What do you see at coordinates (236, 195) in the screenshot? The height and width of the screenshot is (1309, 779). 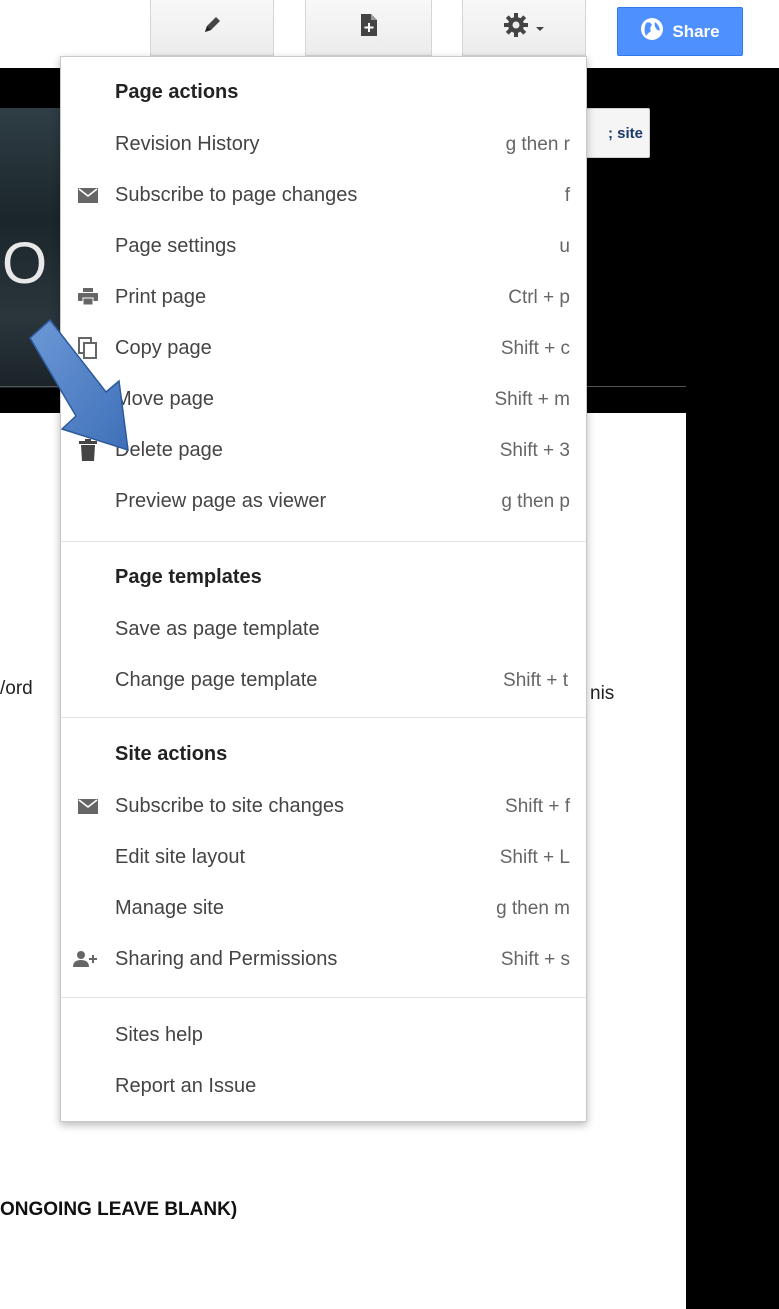 I see `menu-item-label: Subscribe to page changes` at bounding box center [236, 195].